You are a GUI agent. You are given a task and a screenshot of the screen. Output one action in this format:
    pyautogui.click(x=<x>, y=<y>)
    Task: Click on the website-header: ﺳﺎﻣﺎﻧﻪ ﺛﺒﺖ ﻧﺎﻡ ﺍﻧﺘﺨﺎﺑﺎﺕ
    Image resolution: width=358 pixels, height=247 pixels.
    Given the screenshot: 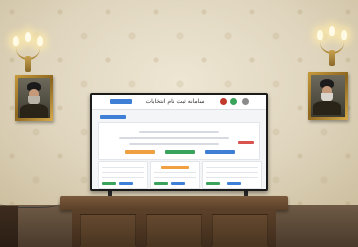 What is the action you would take?
    pyautogui.click(x=179, y=102)
    